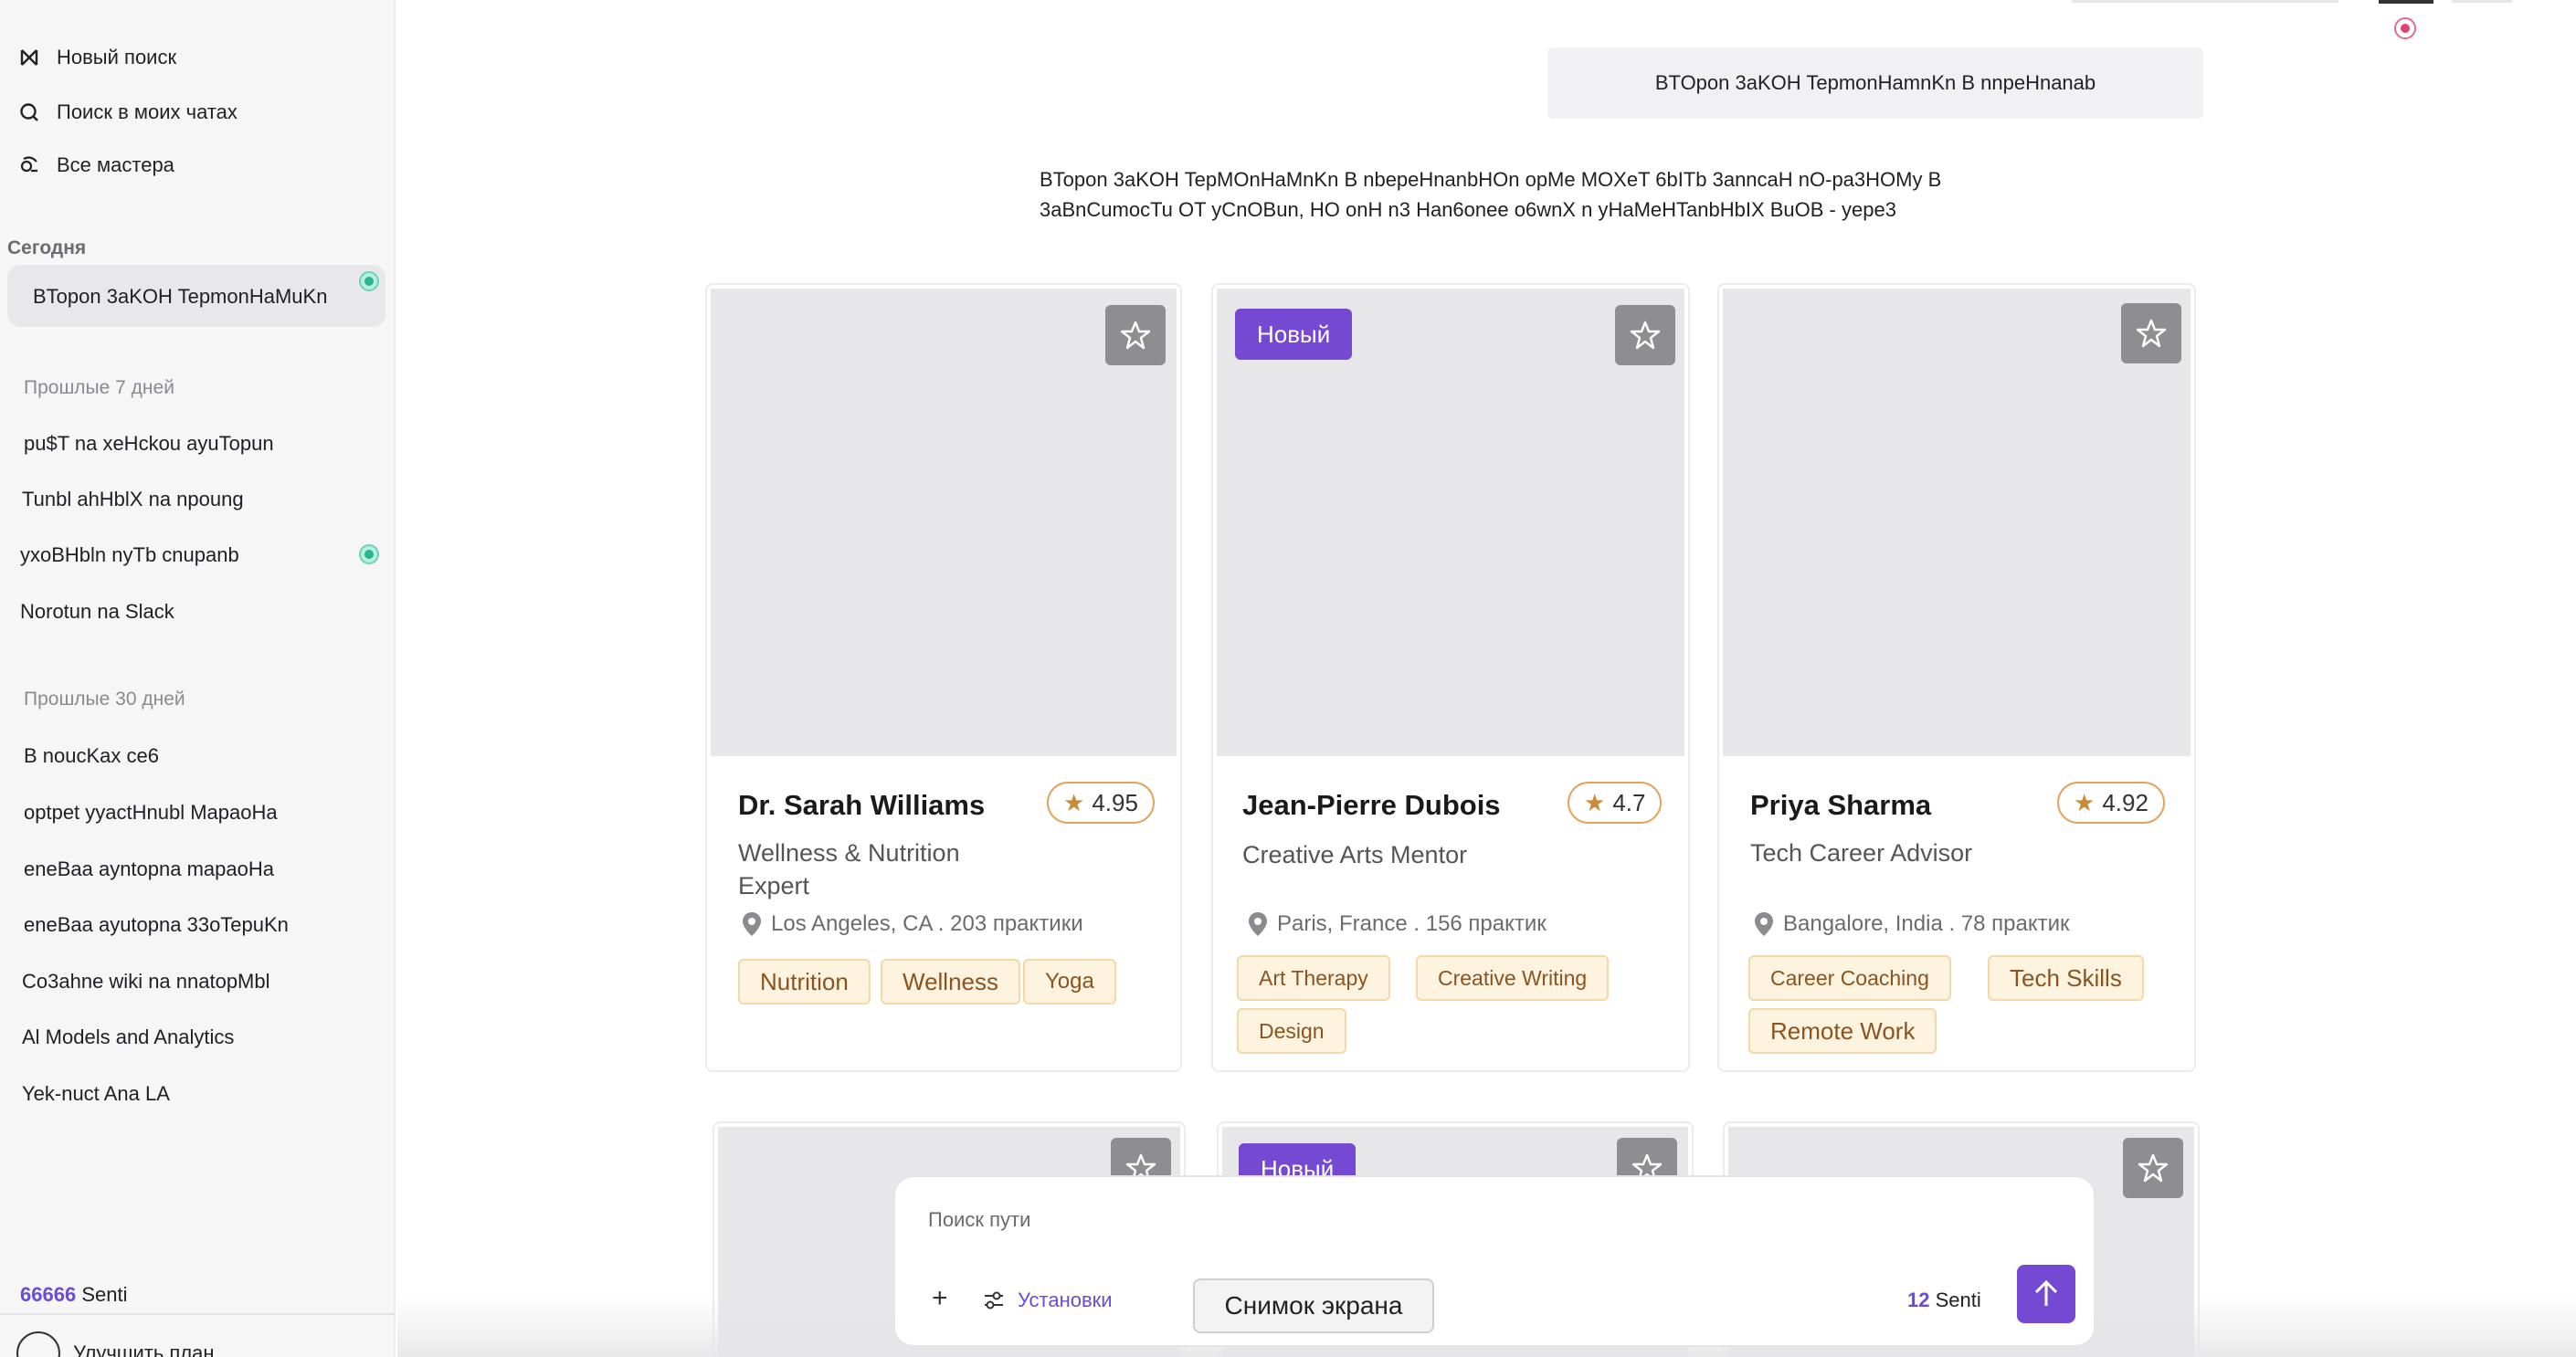  What do you see at coordinates (144, 1349) in the screenshot?
I see `upgrade-label: Улучшить план` at bounding box center [144, 1349].